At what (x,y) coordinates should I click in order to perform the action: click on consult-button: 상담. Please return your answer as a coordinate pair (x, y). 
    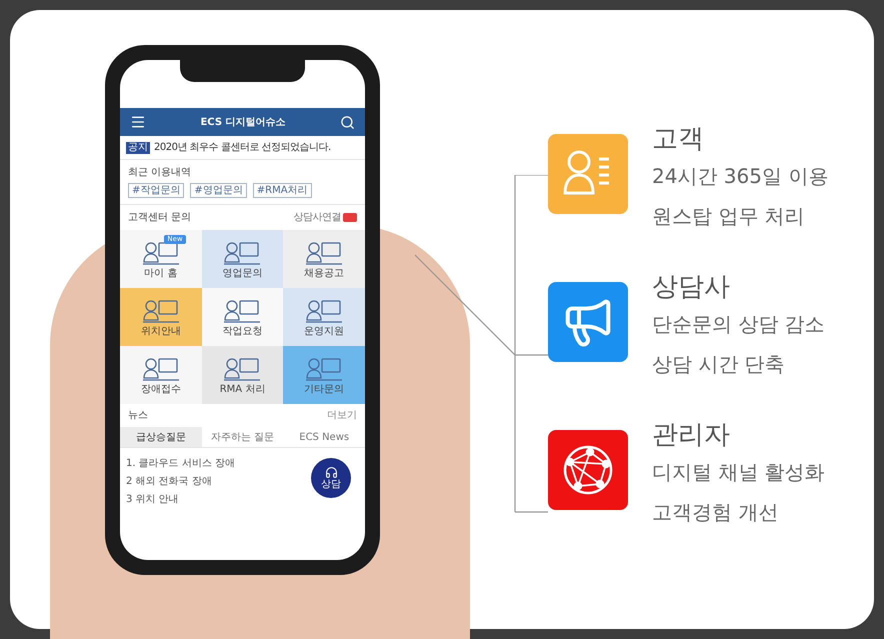
    Looking at the image, I should click on (331, 478).